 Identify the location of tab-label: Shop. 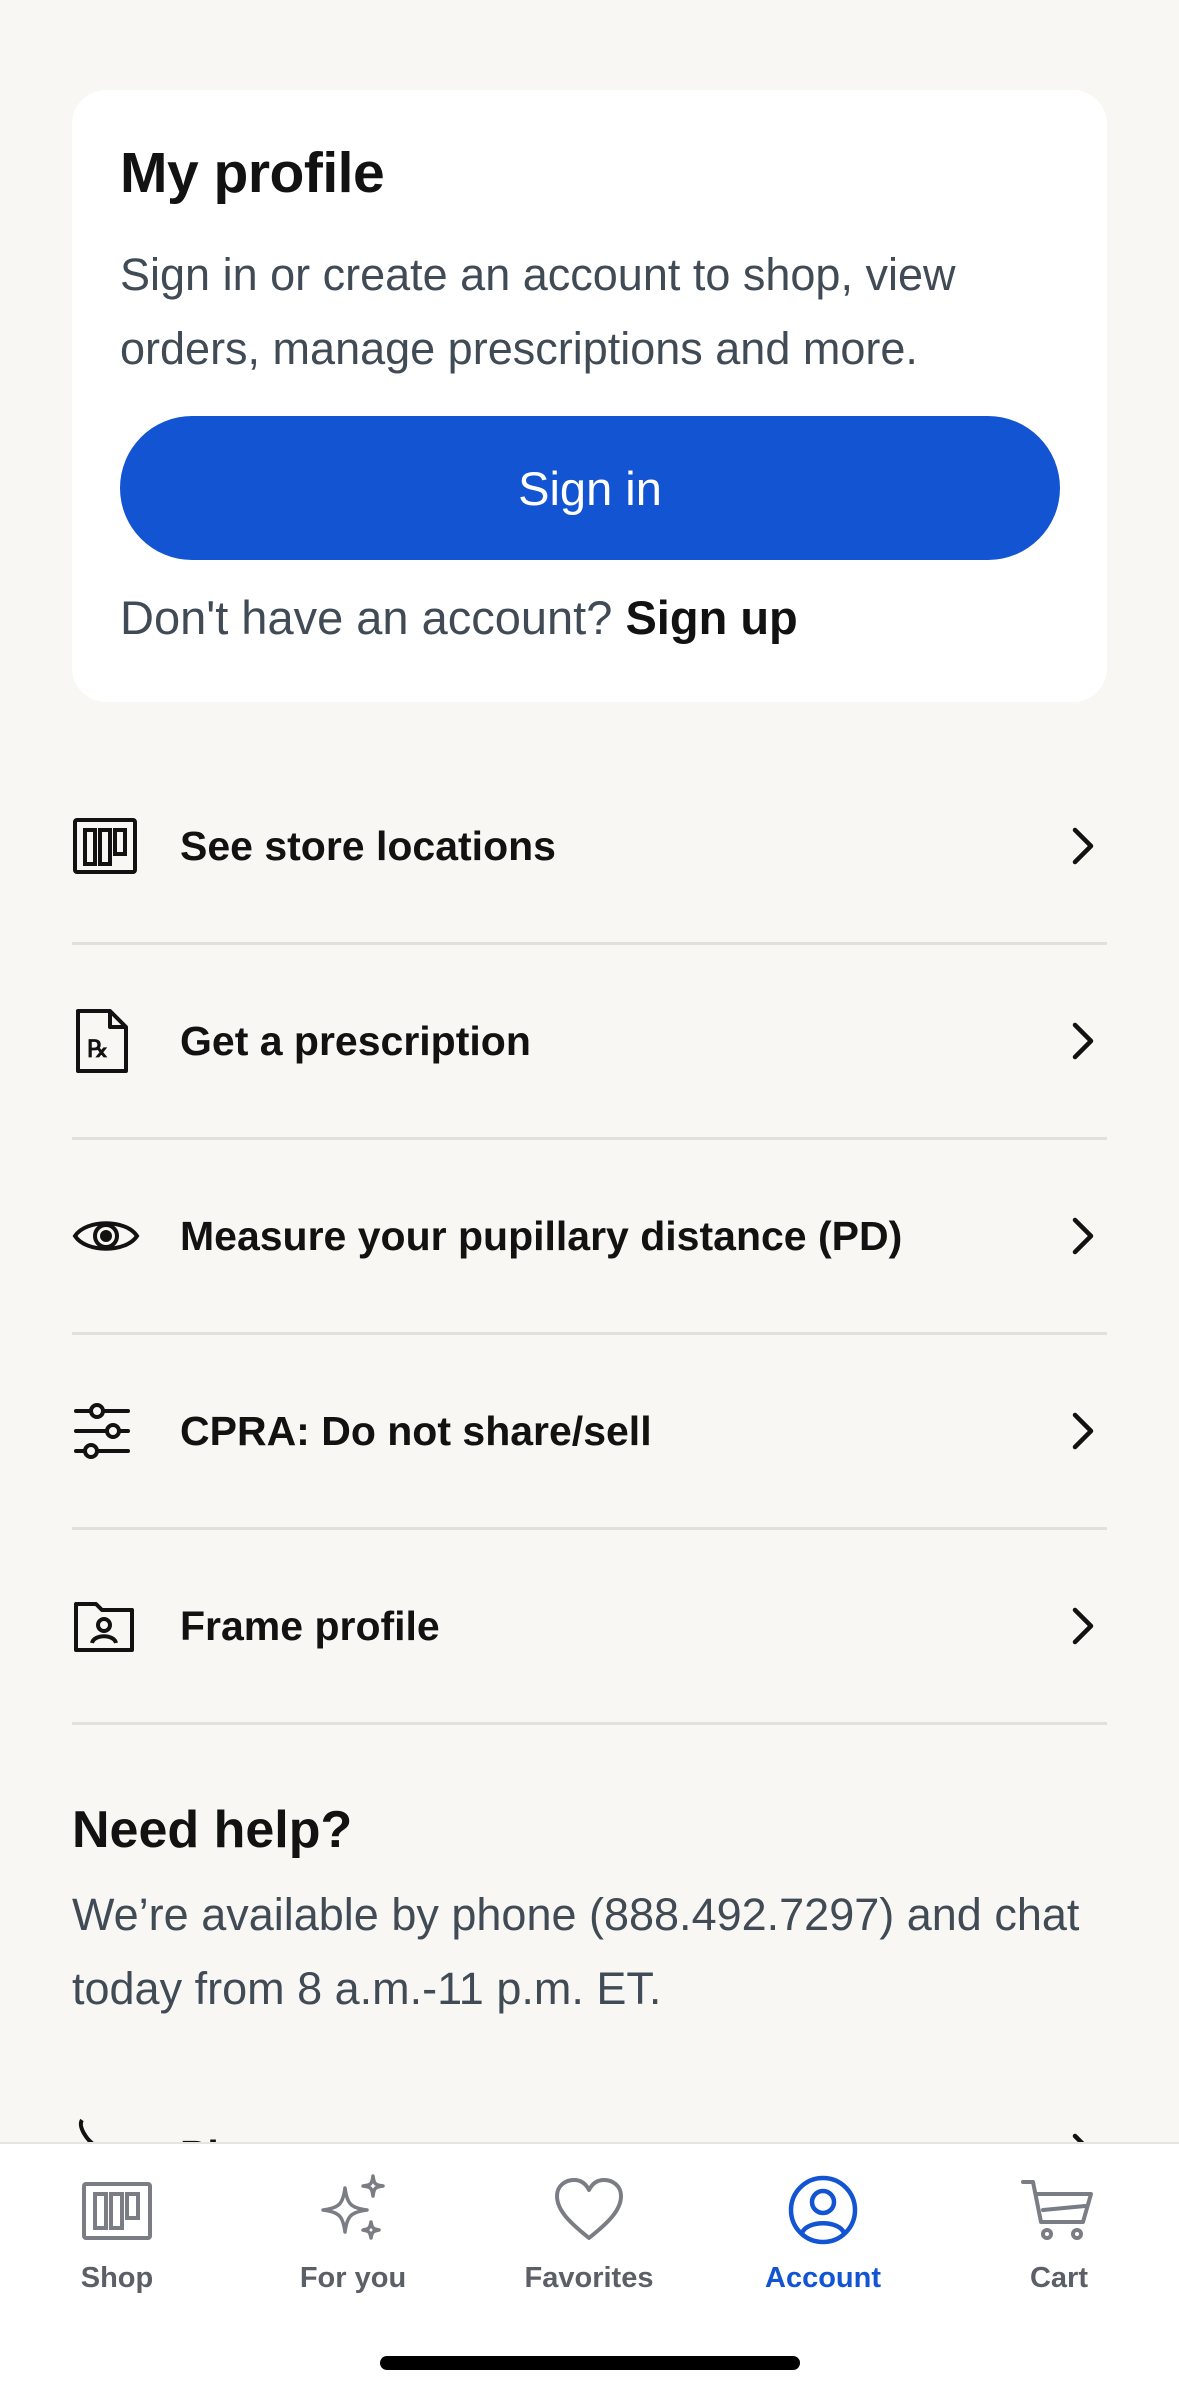
(117, 2278).